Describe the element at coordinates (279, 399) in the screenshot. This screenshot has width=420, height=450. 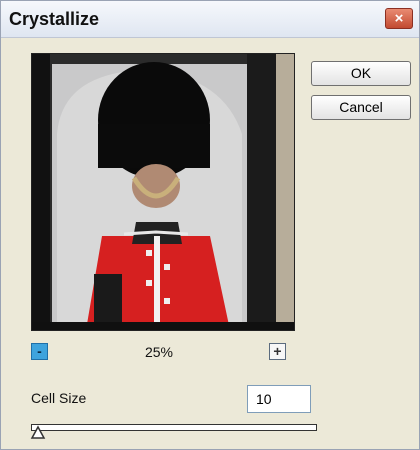
I see `cell-size-input: 10` at that location.